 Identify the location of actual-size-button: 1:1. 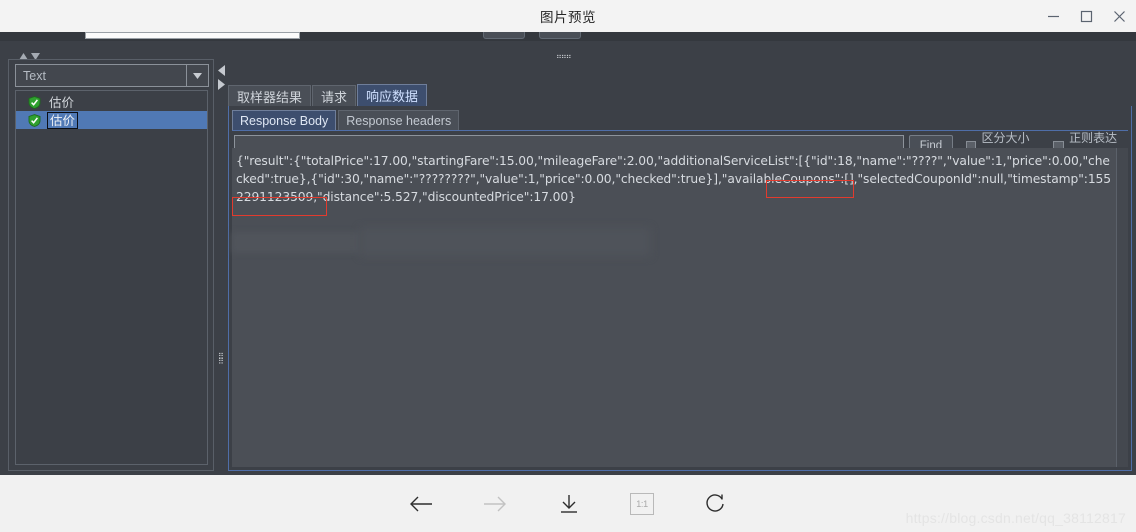
(642, 503).